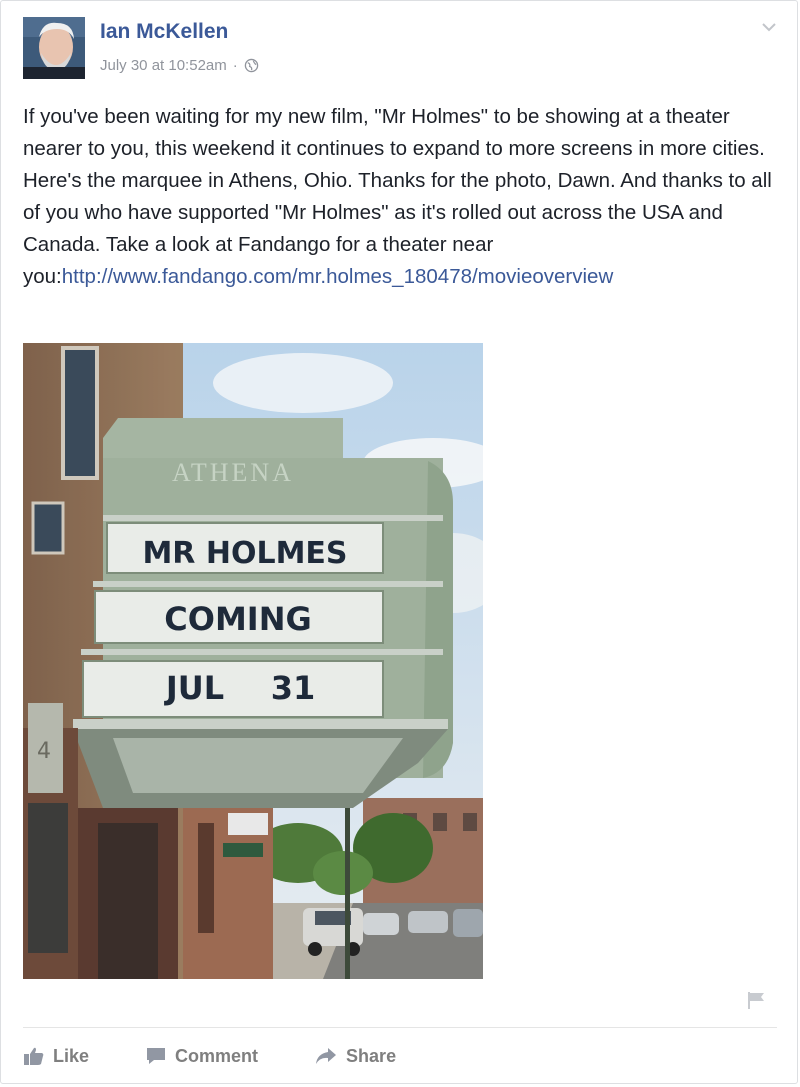 This screenshot has height=1087, width=800. What do you see at coordinates (163, 65) in the screenshot?
I see `timestamp: July 30 at 10:52am` at bounding box center [163, 65].